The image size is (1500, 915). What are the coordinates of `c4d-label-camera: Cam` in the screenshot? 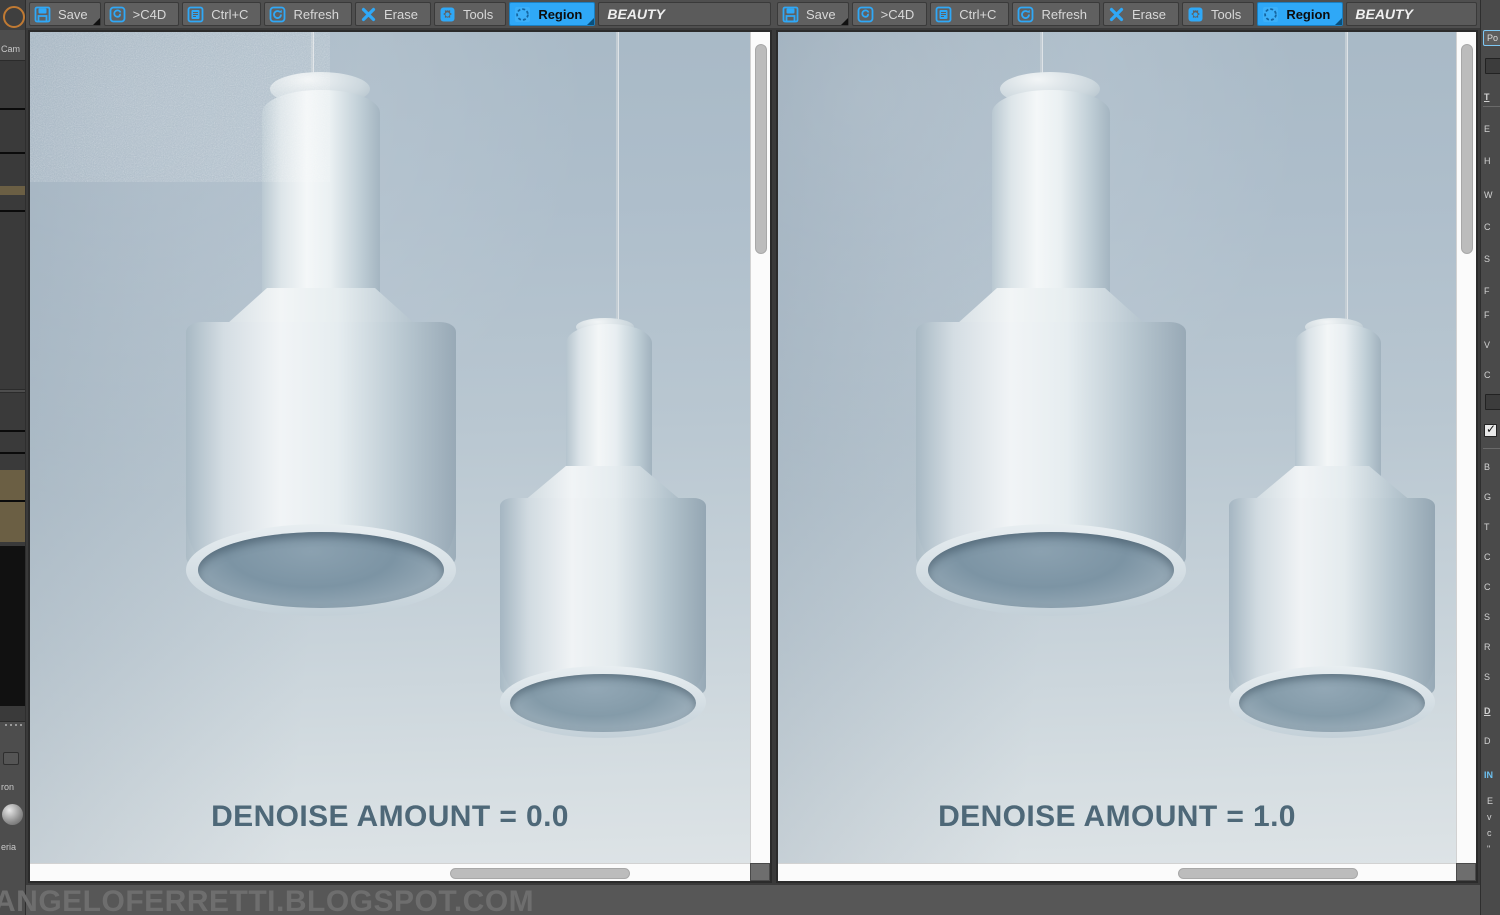 It's located at (11, 49).